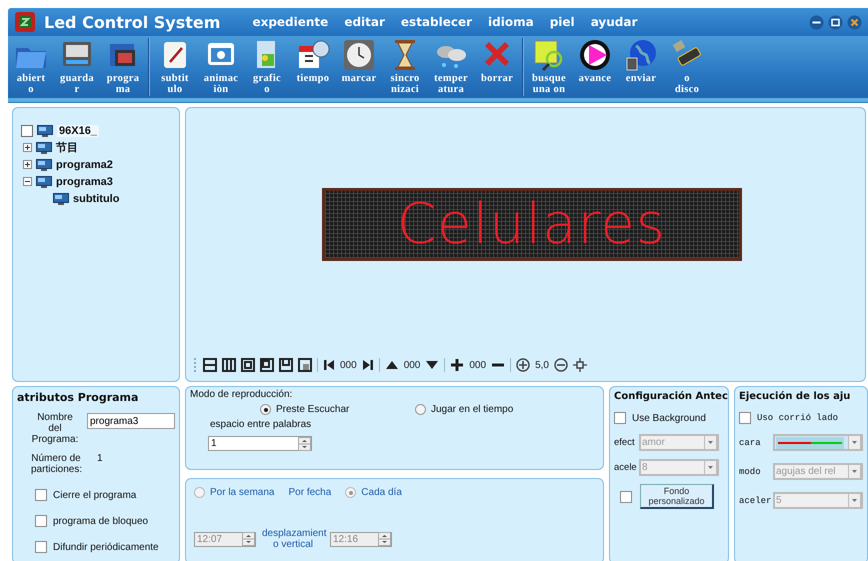  What do you see at coordinates (625, 442) in the screenshot?
I see `field-label: efect` at bounding box center [625, 442].